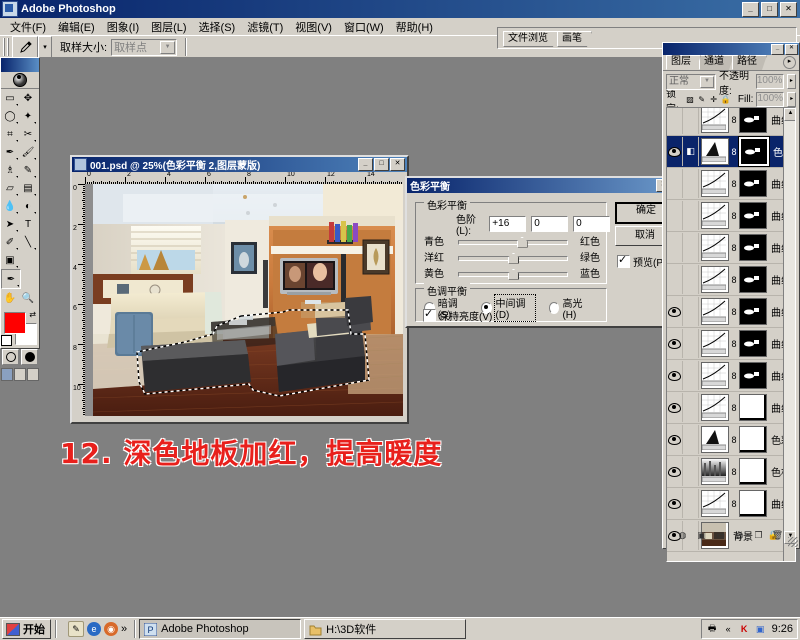 This screenshot has width=800, height=640. I want to click on magenta-green-slider, so click(513, 258).